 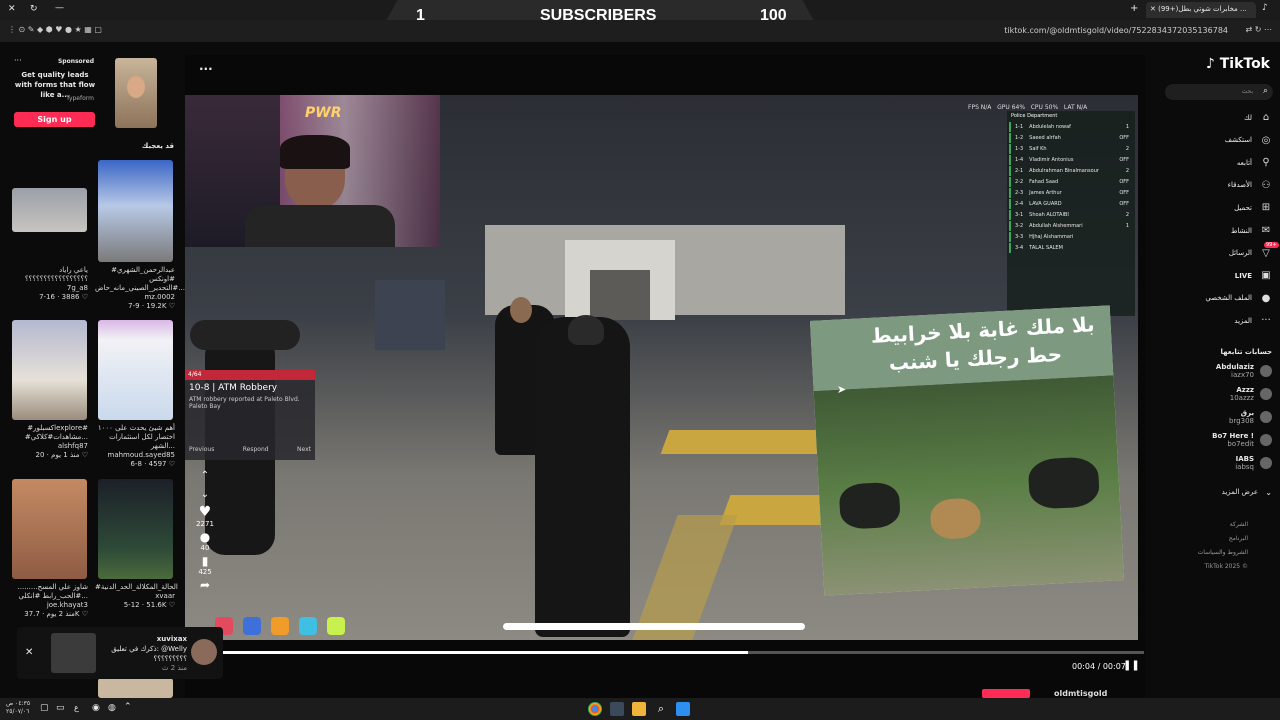 I want to click on tray-chevron-icon: ⌃, so click(x=128, y=707).